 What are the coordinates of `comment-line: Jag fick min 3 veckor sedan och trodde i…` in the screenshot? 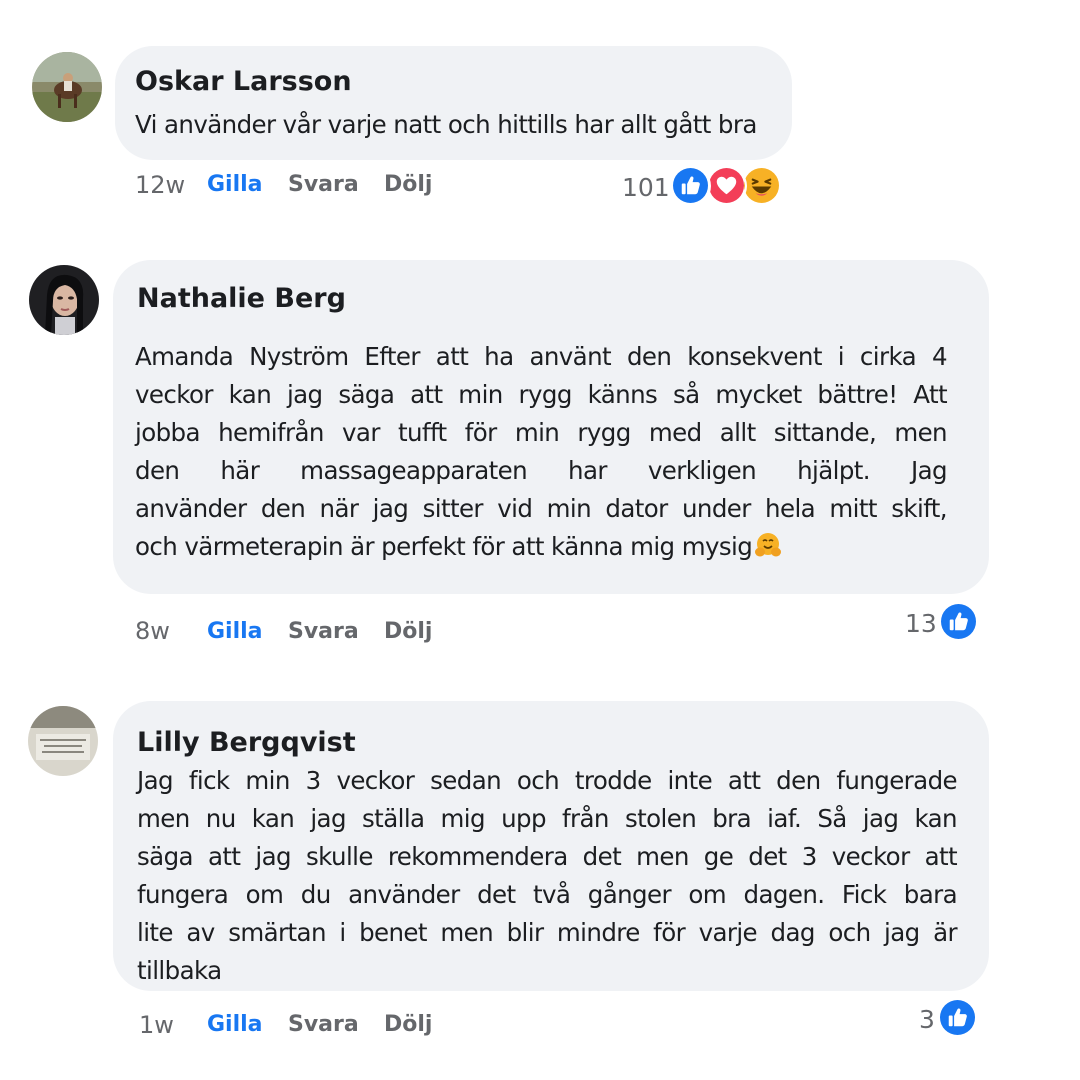 It's located at (547, 780).